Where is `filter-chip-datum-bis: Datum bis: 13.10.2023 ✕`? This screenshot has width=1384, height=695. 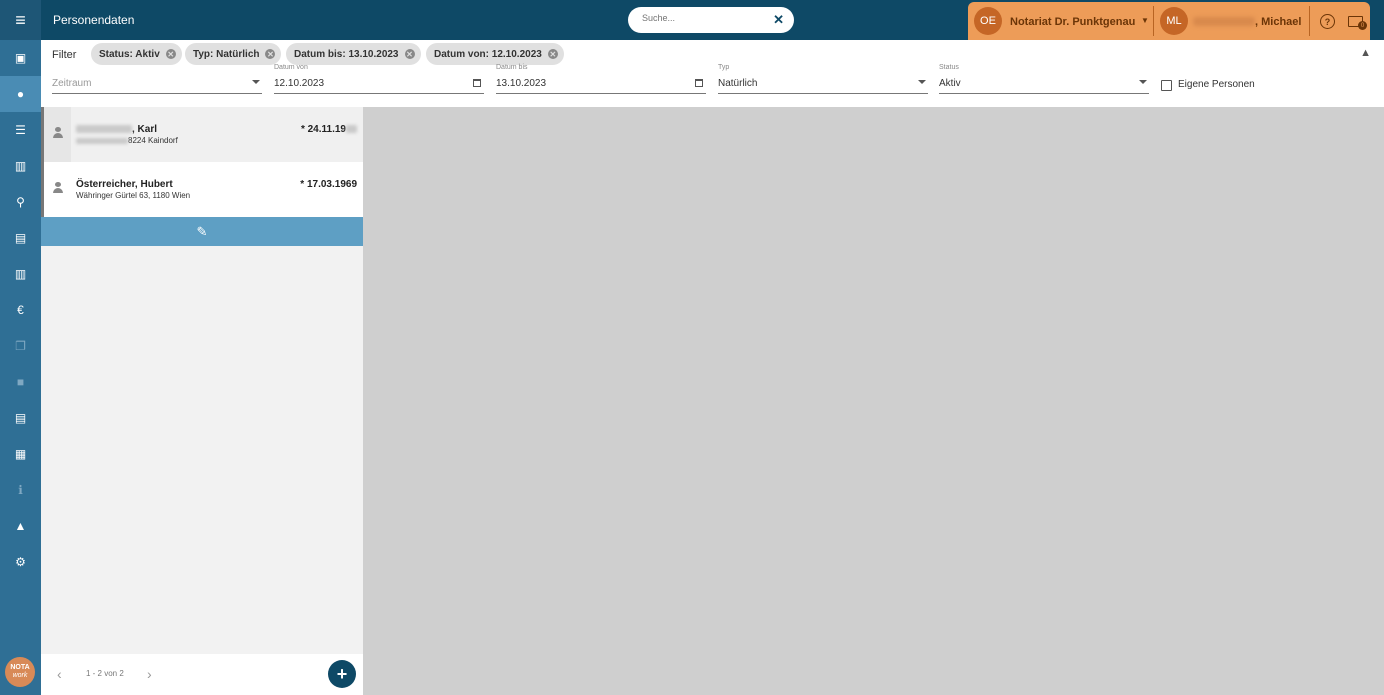
filter-chip-datum-bis: Datum bis: 13.10.2023 ✕ is located at coordinates (353, 54).